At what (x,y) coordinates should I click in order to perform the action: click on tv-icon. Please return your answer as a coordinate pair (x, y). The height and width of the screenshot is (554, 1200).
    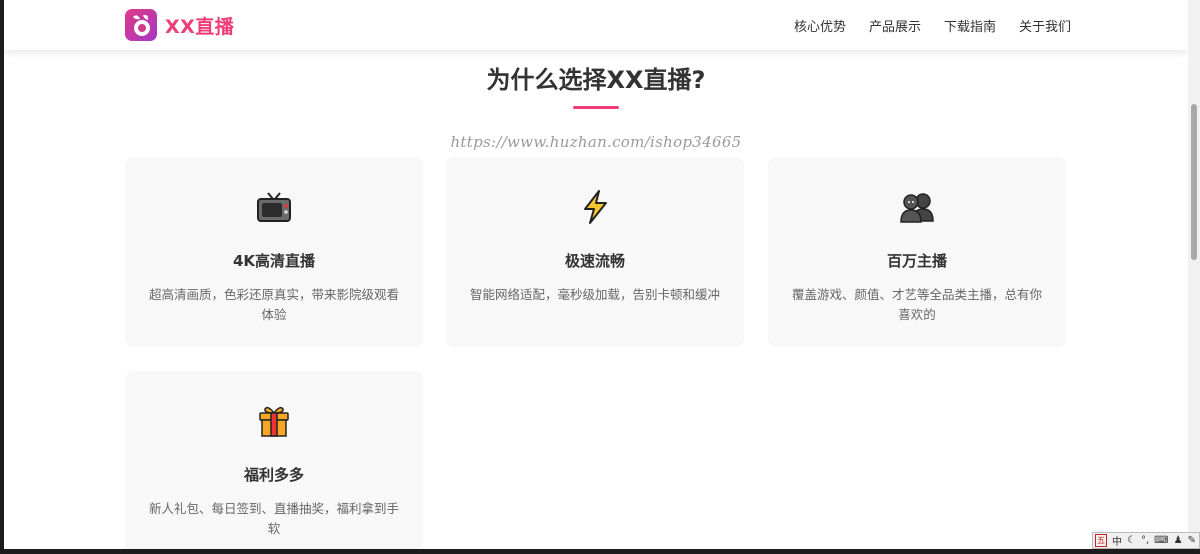
    Looking at the image, I should click on (274, 207).